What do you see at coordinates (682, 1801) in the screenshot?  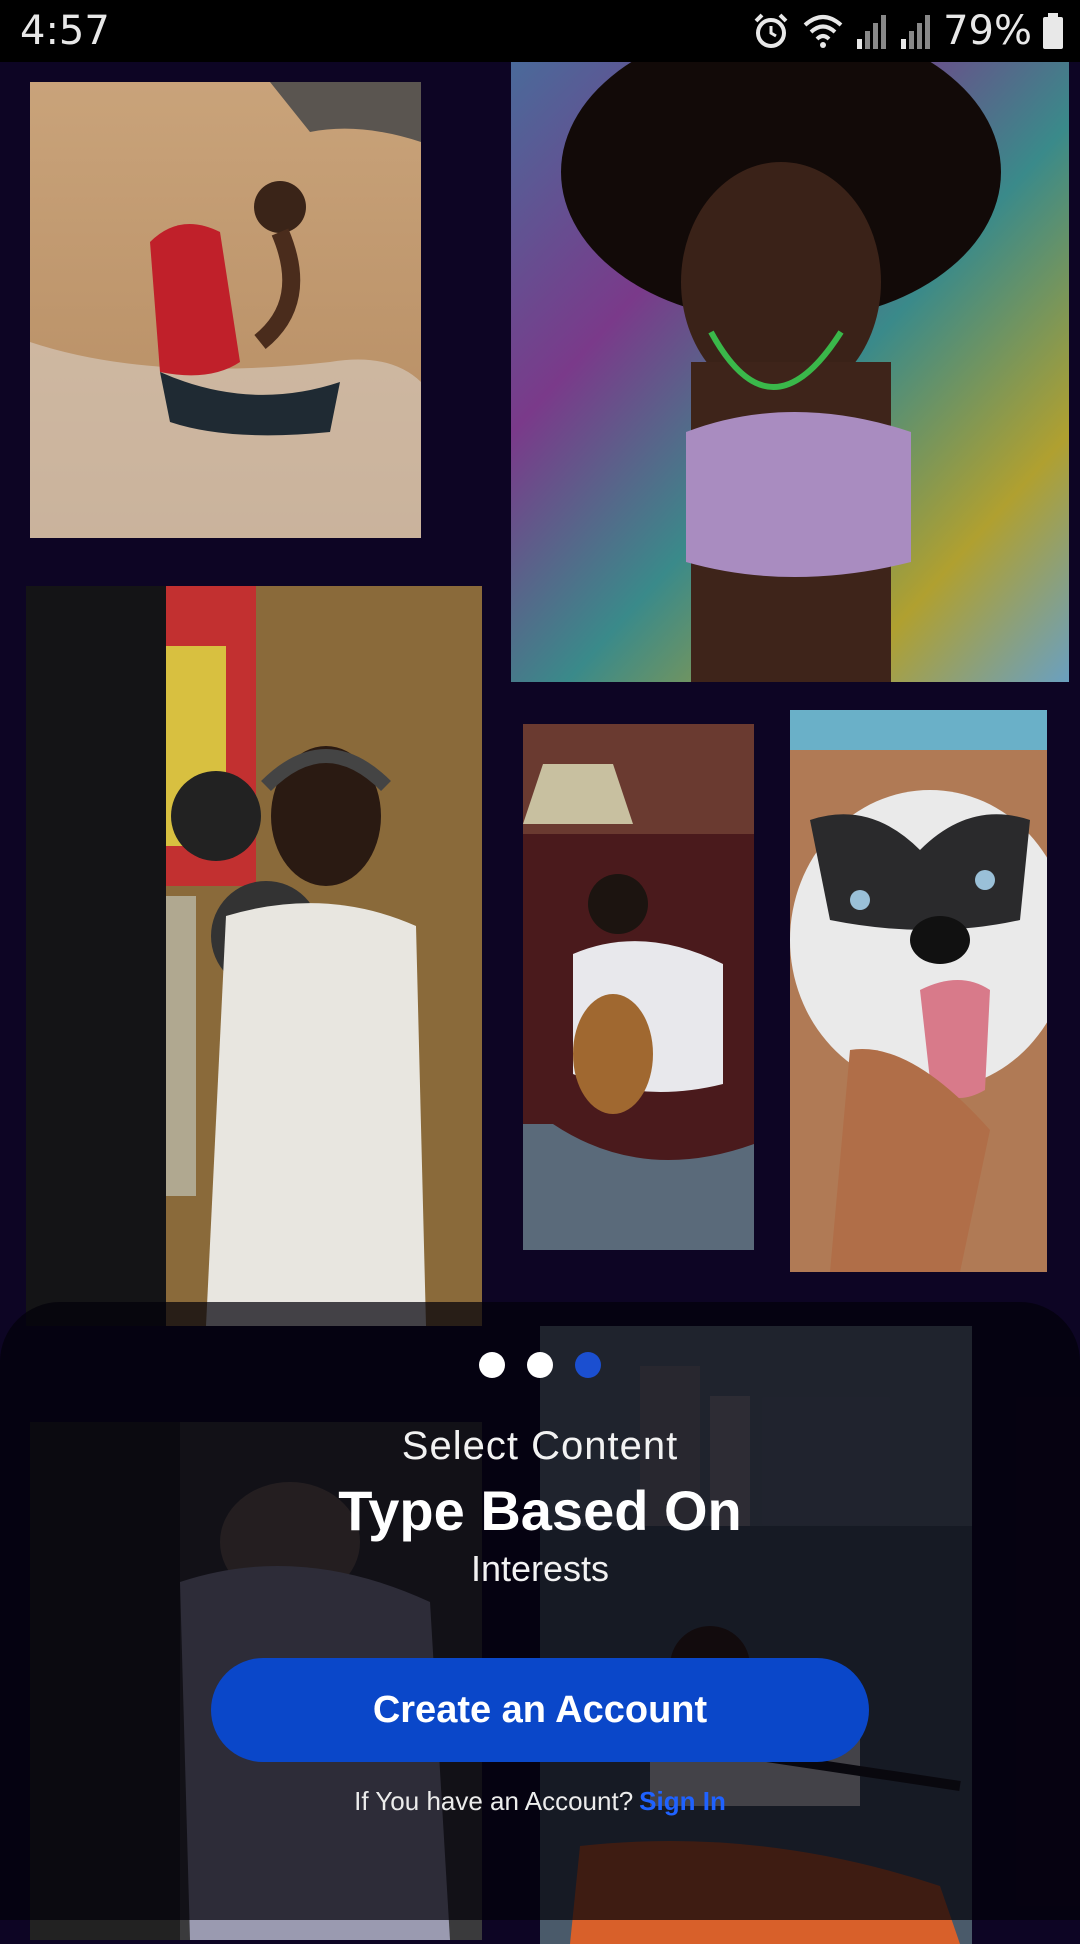 I see `sign-in-link: Sign In` at bounding box center [682, 1801].